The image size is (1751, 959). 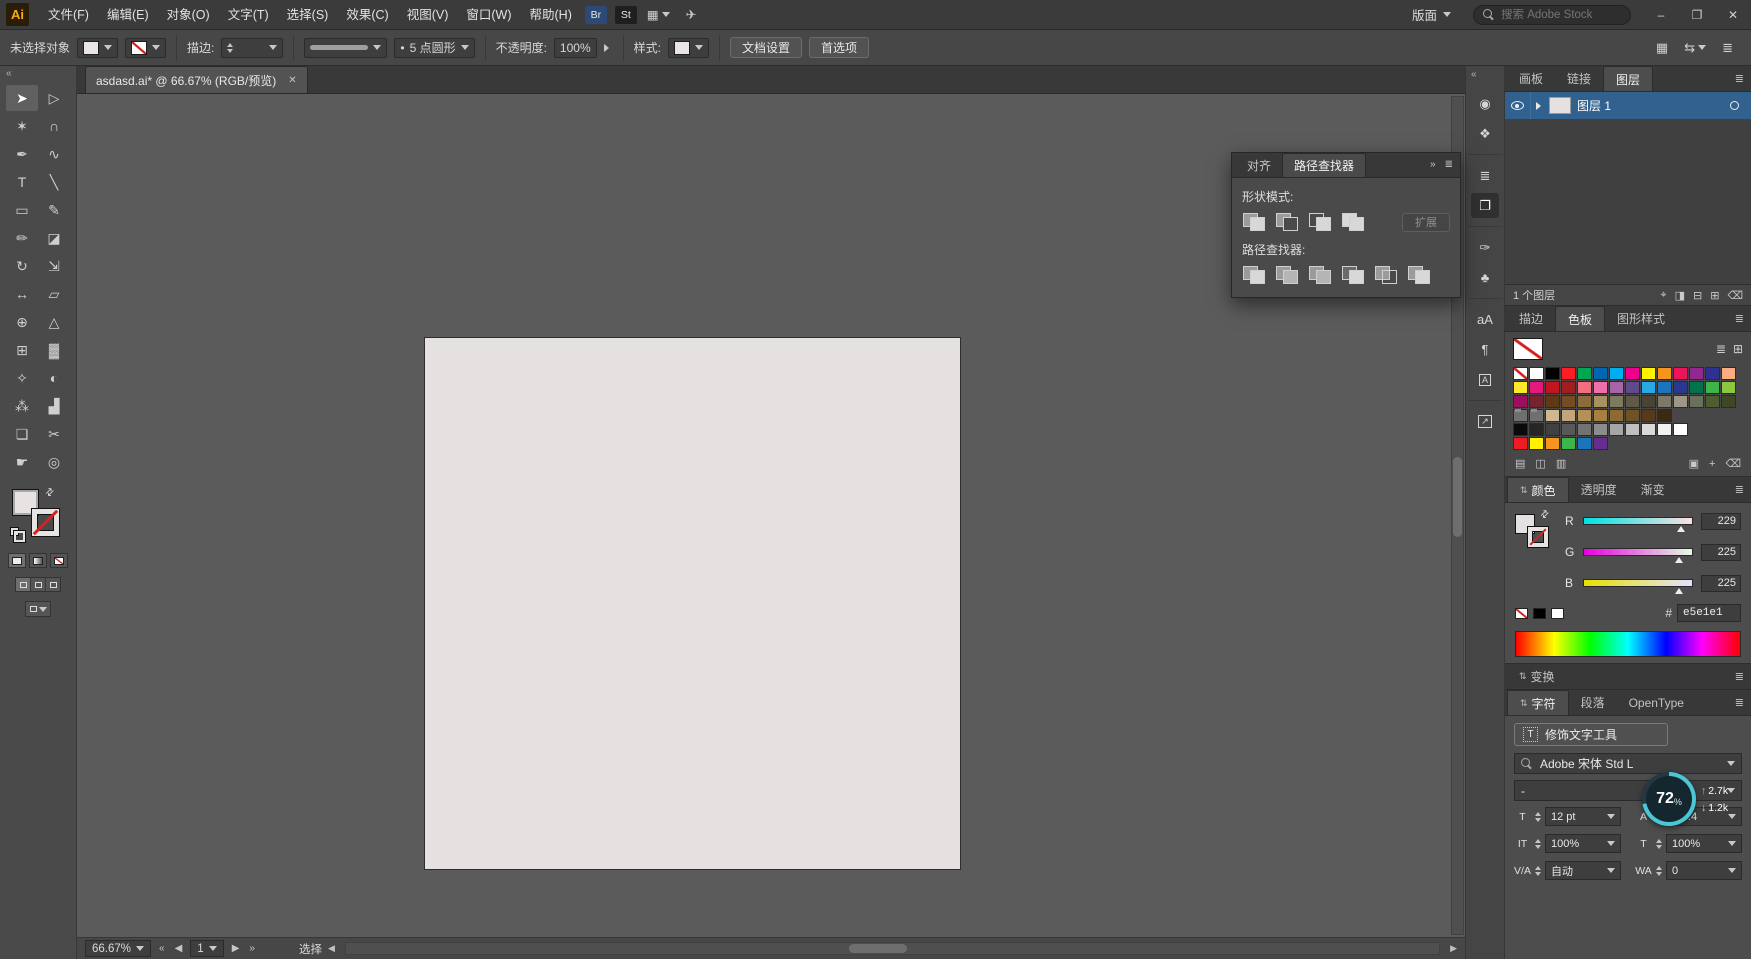 What do you see at coordinates (22, 378) in the screenshot?
I see `eyedropper-tool: ✧` at bounding box center [22, 378].